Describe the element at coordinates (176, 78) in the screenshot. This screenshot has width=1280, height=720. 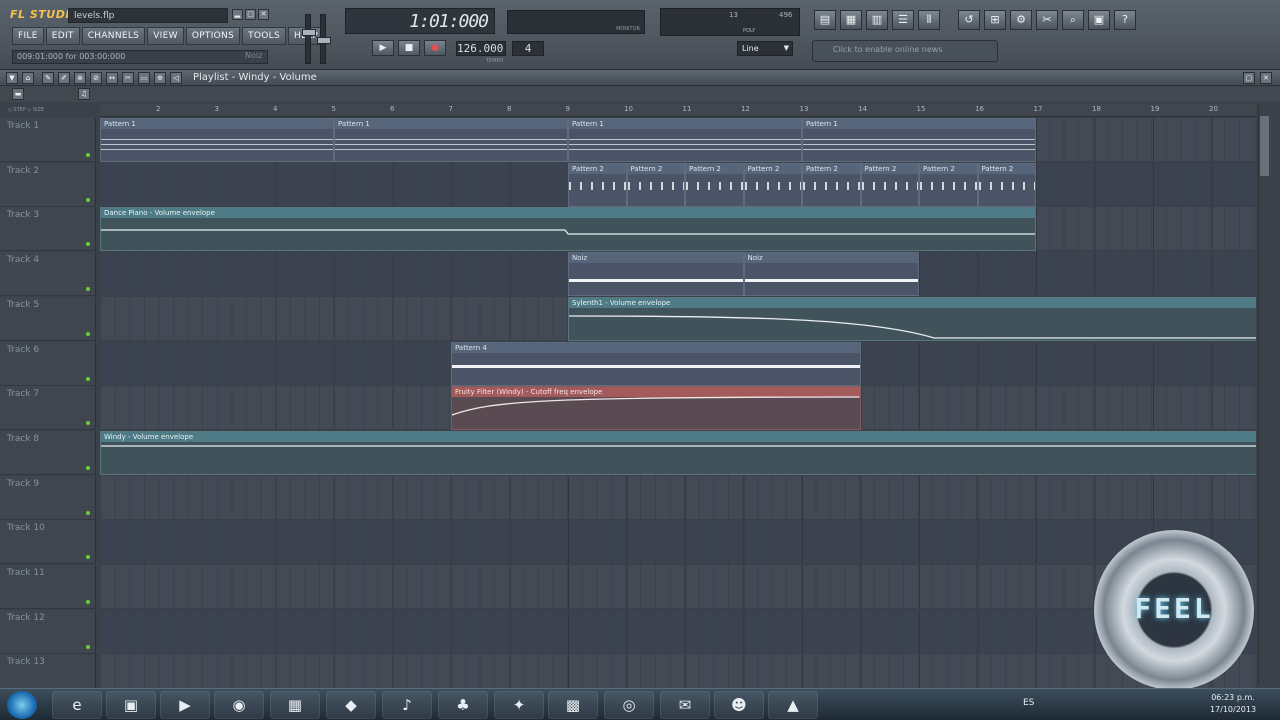
I see `playback-tool-icon: ◁` at that location.